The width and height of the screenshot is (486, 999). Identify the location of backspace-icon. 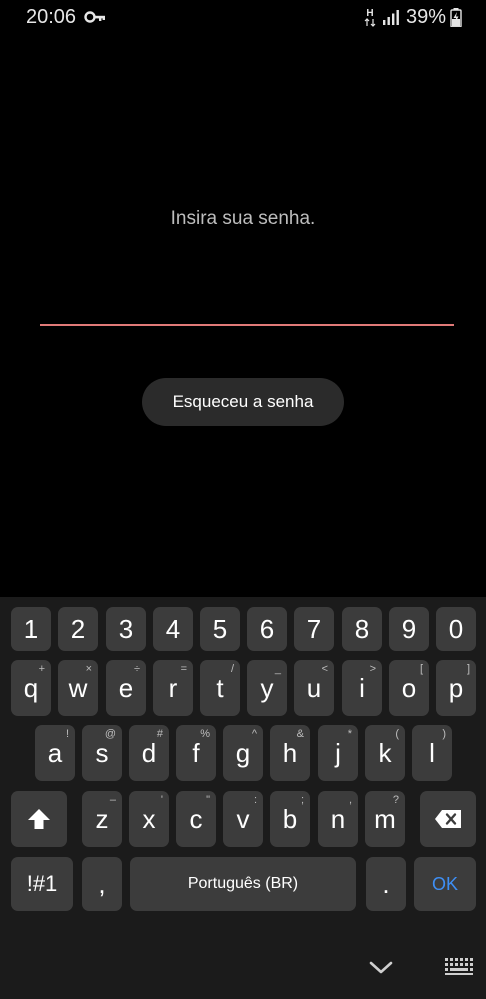
(448, 819).